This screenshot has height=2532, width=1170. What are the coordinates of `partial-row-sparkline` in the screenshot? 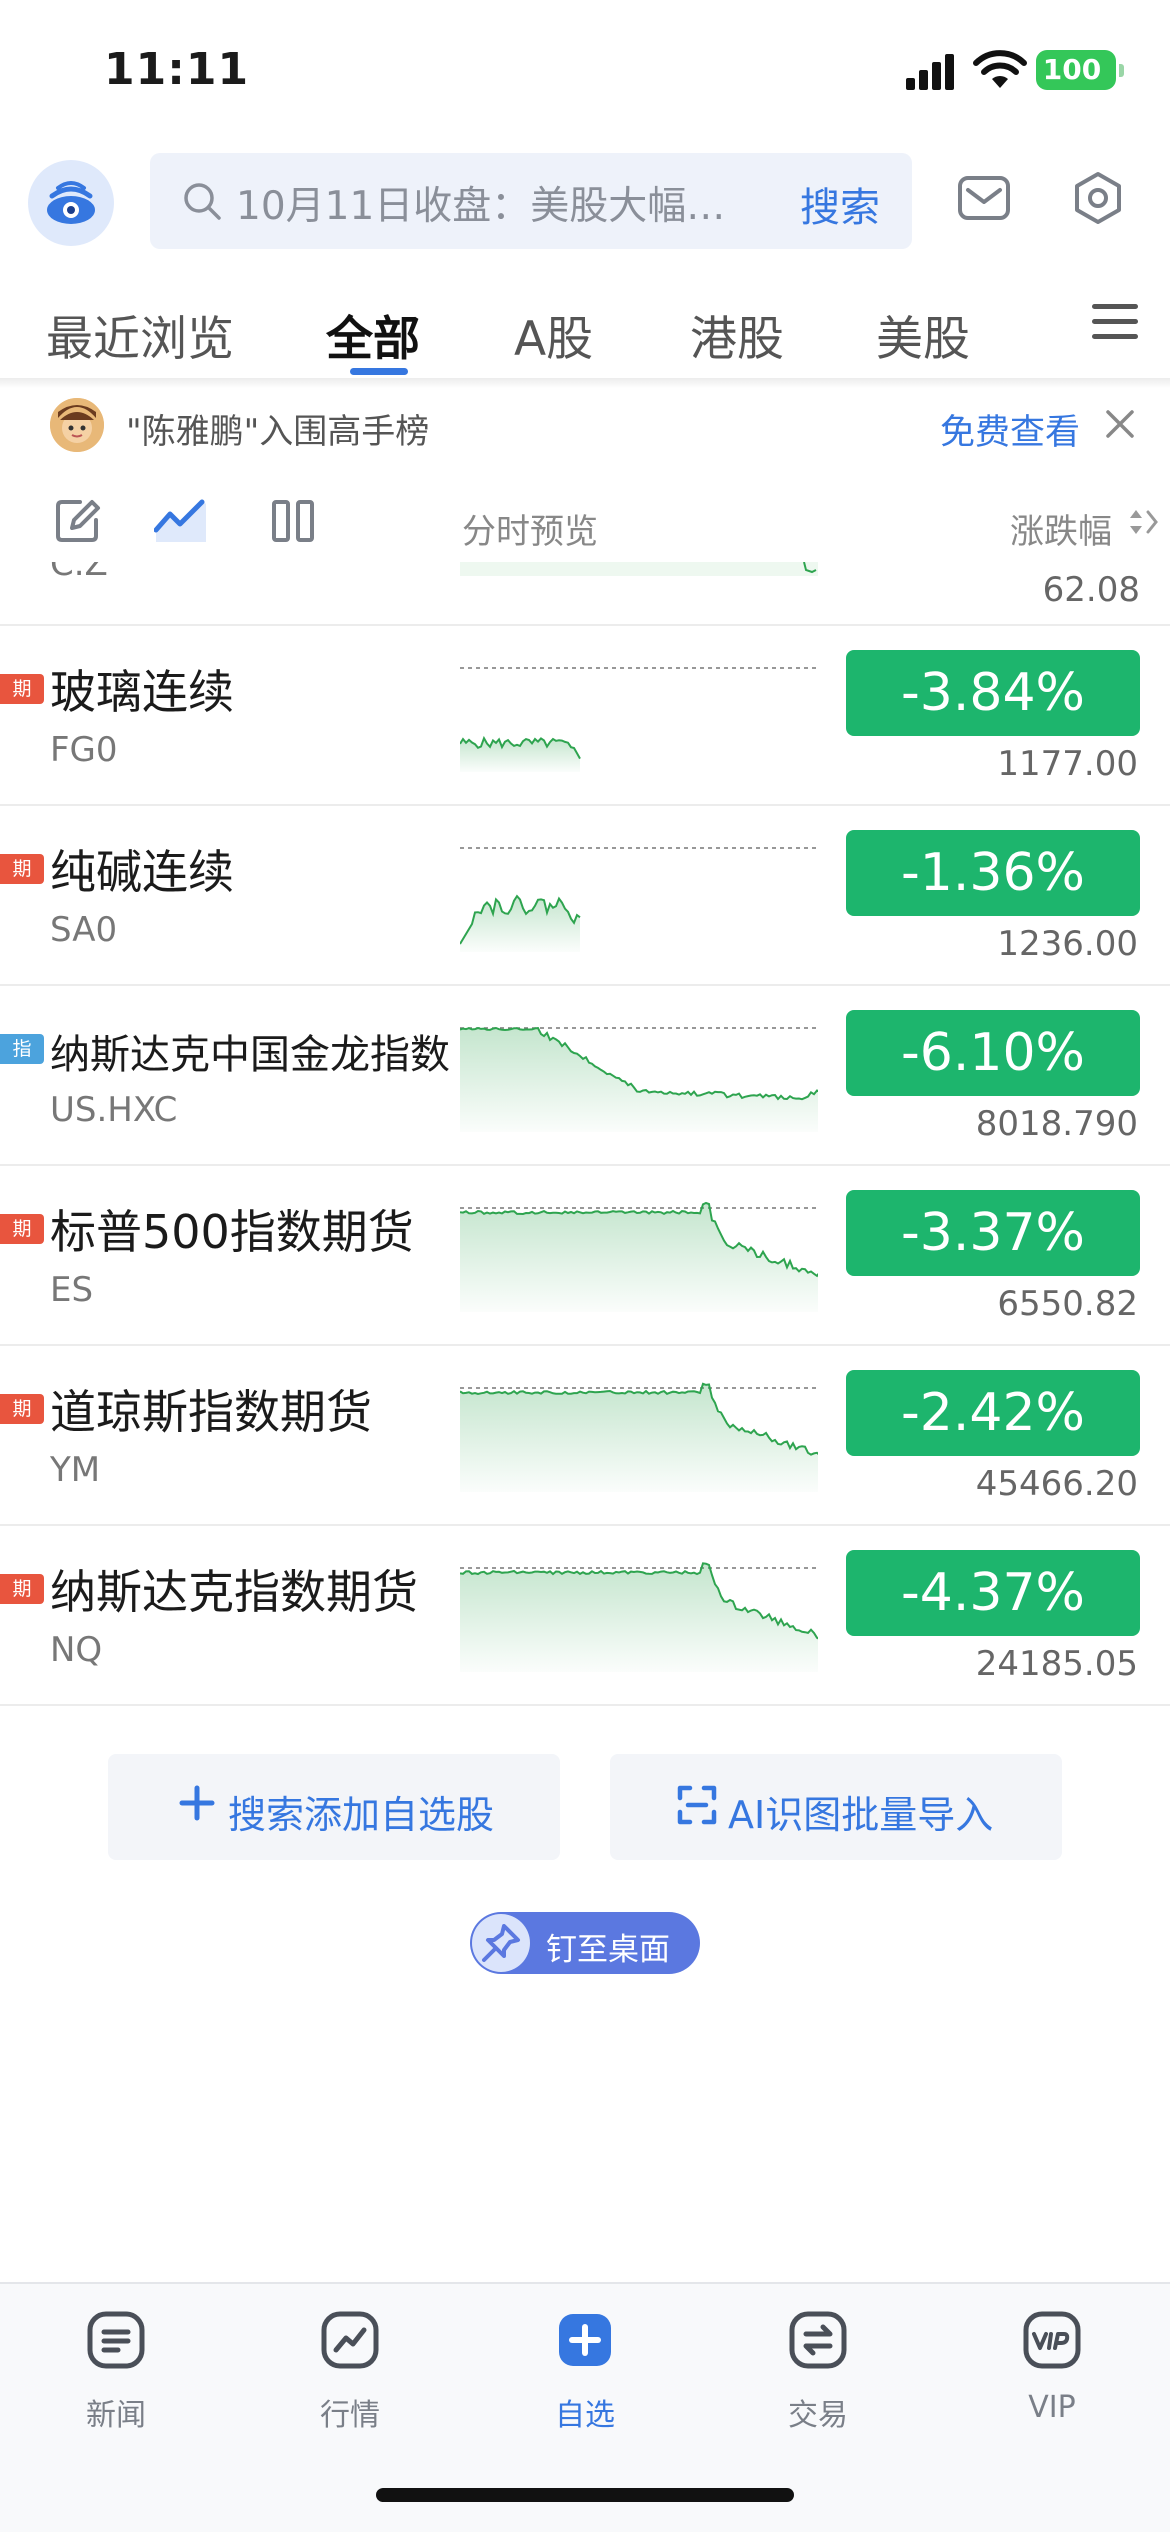 It's located at (639, 569).